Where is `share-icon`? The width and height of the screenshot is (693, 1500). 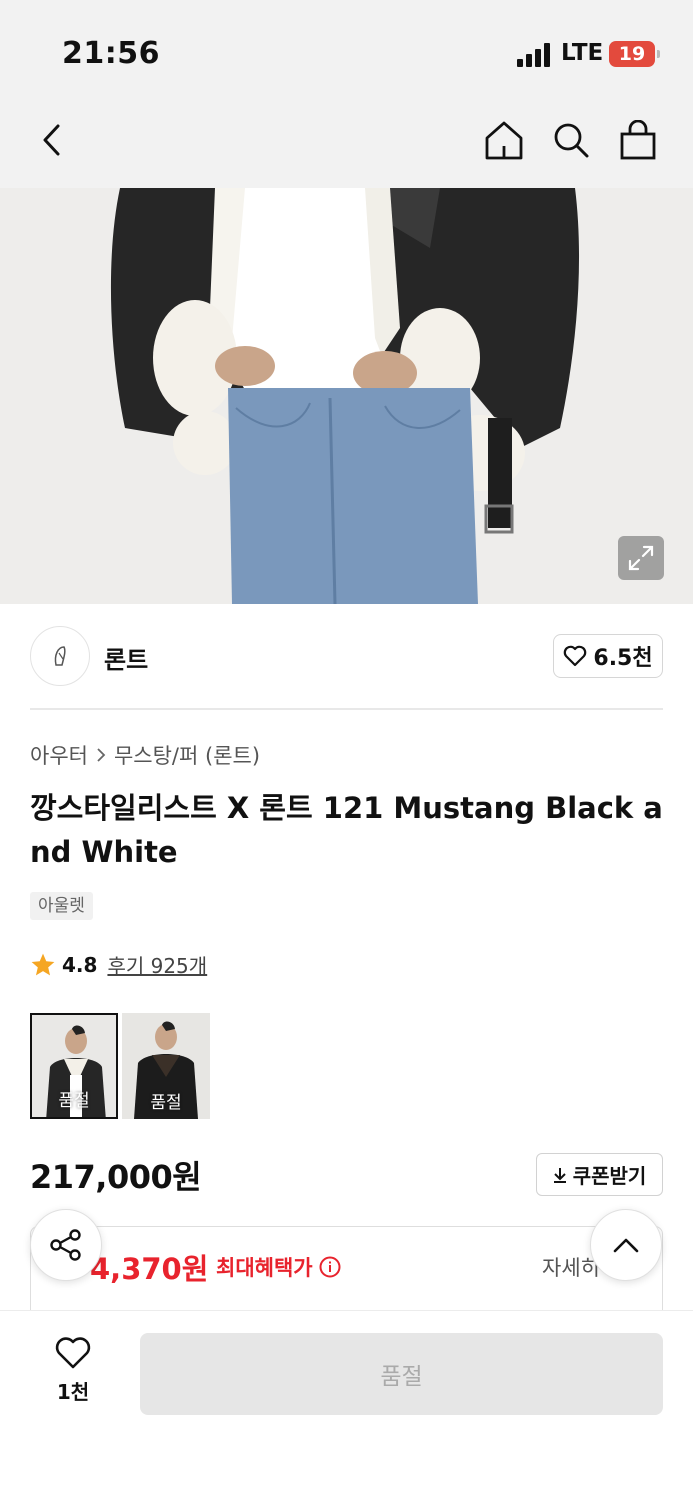
share-icon is located at coordinates (65, 1245).